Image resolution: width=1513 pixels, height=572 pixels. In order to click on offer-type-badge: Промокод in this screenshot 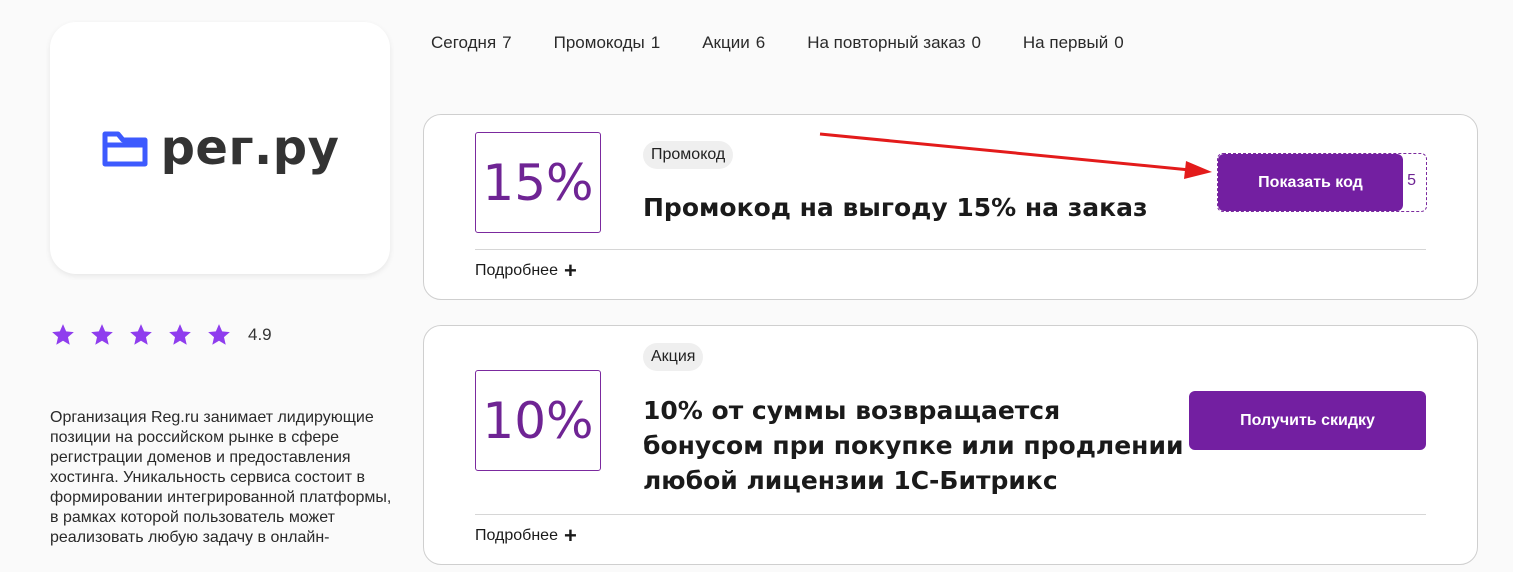, I will do `click(688, 155)`.